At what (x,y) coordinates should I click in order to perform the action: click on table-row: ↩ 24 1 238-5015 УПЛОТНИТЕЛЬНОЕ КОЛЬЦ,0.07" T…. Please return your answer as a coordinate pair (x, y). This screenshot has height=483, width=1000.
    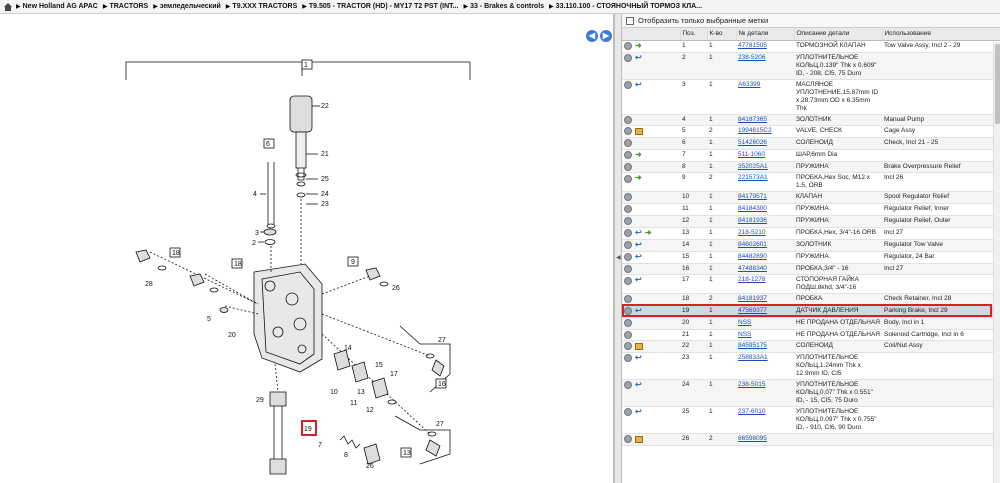
    Looking at the image, I should click on (811, 393).